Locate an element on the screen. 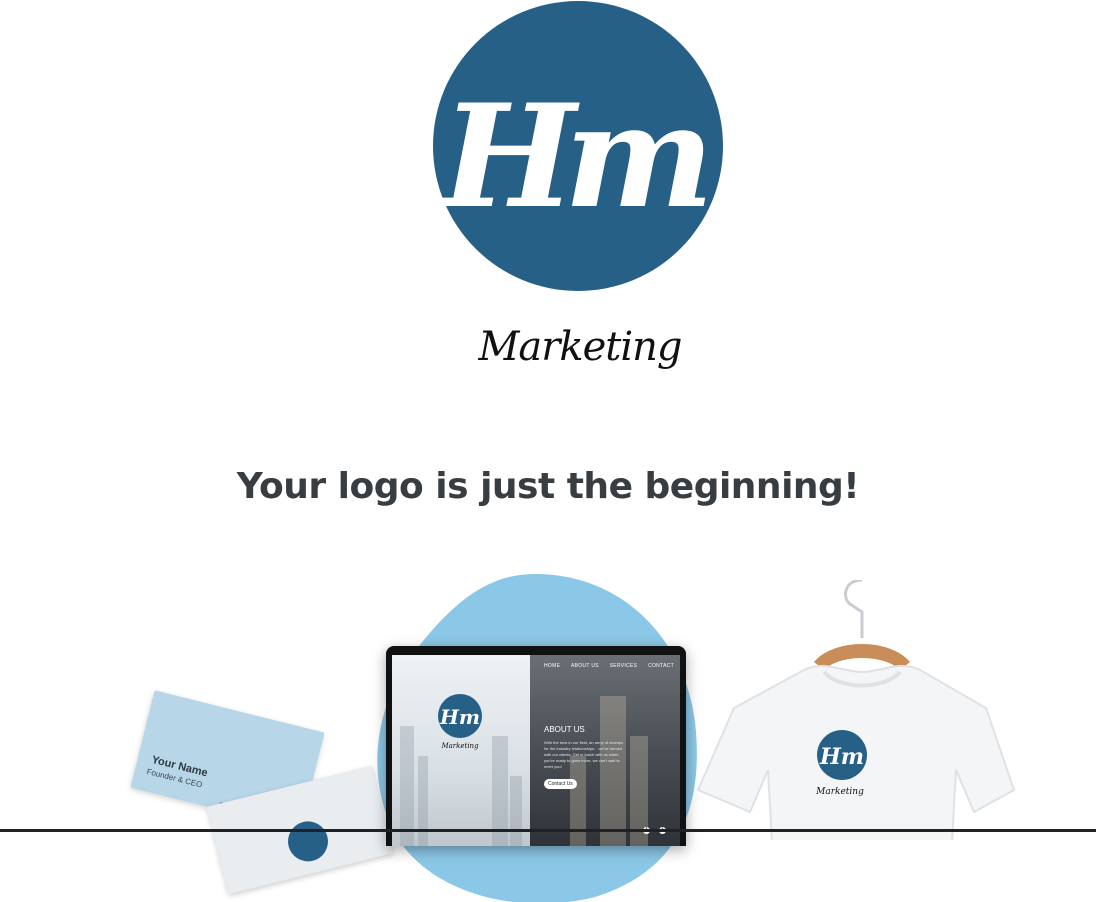 Image resolution: width=1096 pixels, height=902 pixels. card-logo-icon is located at coordinates (308, 841).